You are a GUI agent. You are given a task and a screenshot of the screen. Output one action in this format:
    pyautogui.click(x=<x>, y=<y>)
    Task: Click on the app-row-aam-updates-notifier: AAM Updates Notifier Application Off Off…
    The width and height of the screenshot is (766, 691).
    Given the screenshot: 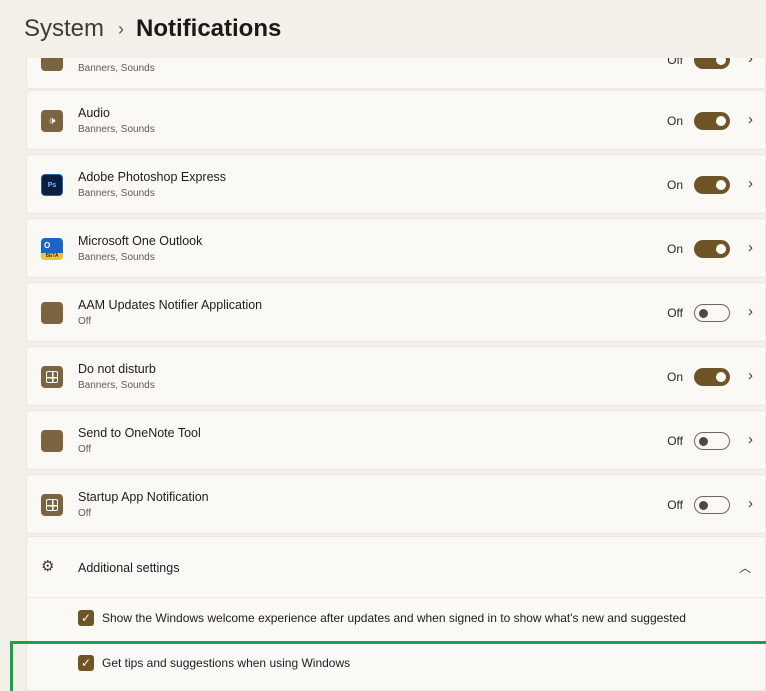 What is the action you would take?
    pyautogui.click(x=396, y=312)
    